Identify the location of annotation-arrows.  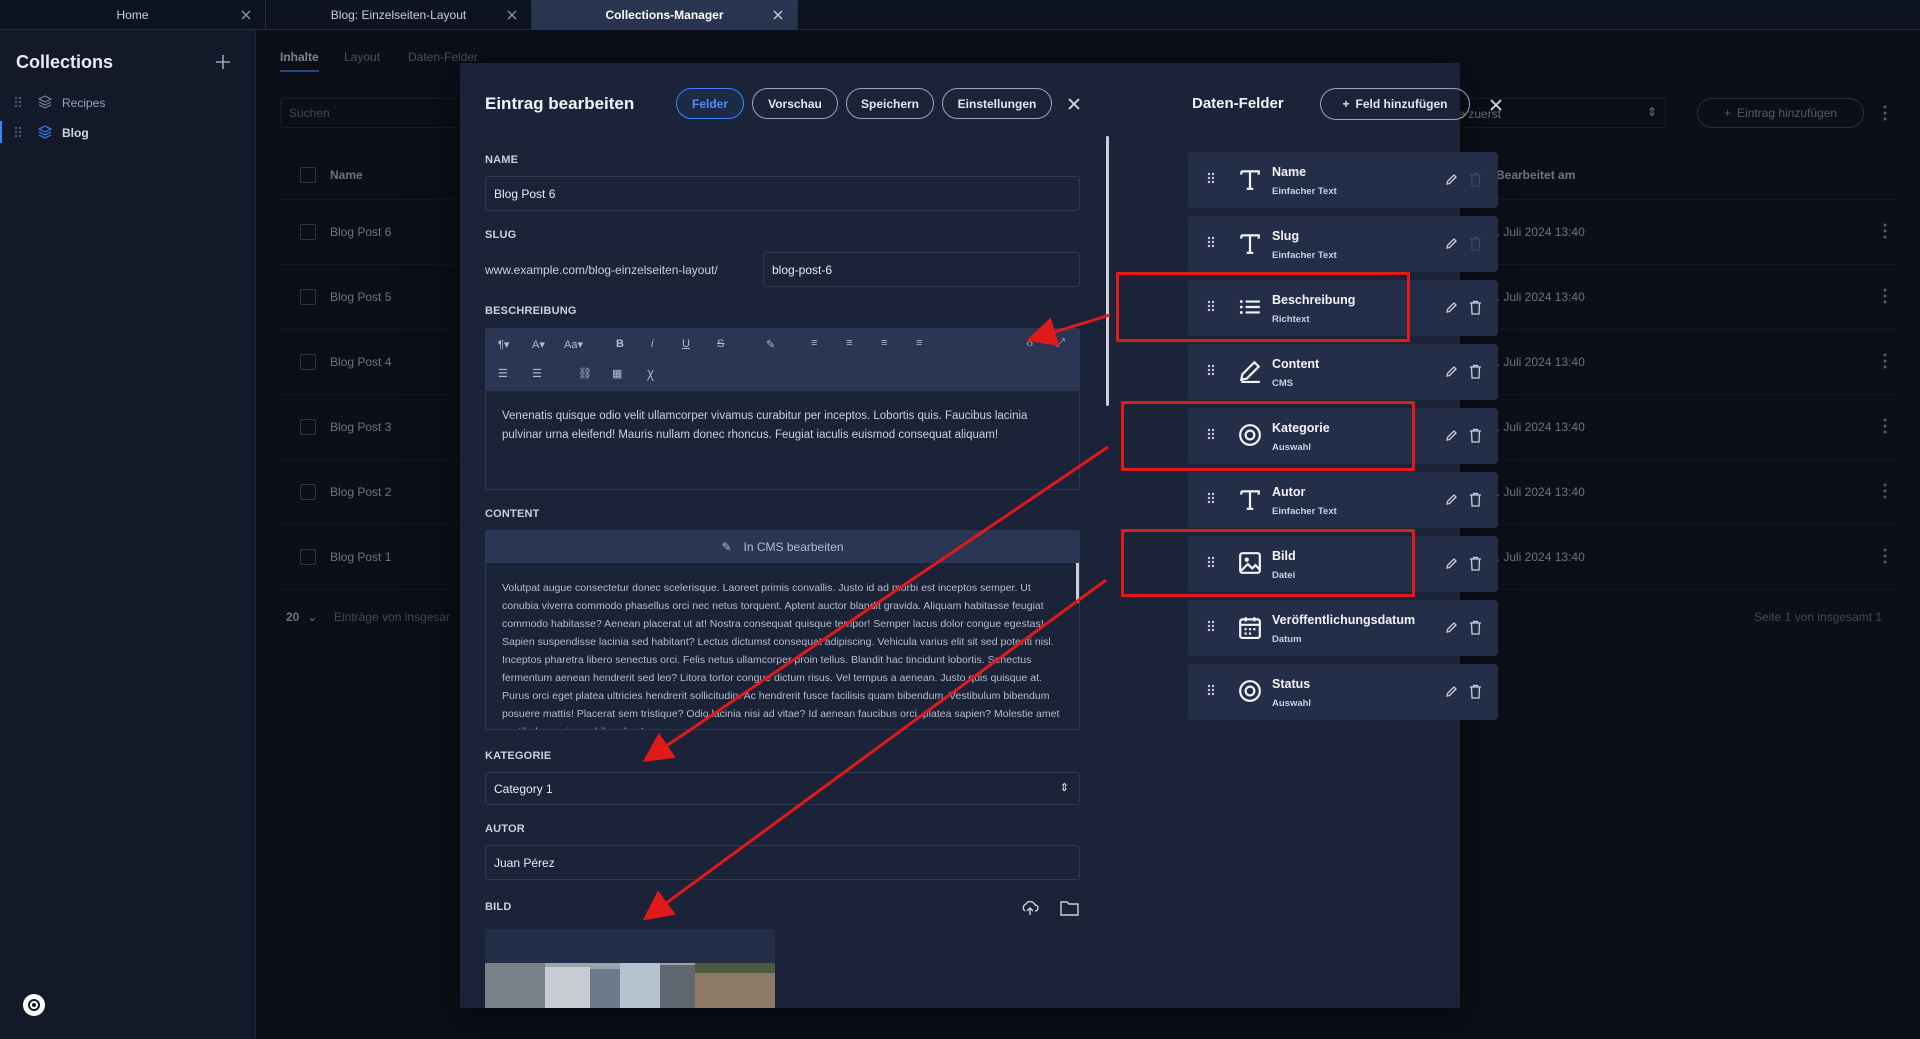
(876, 617).